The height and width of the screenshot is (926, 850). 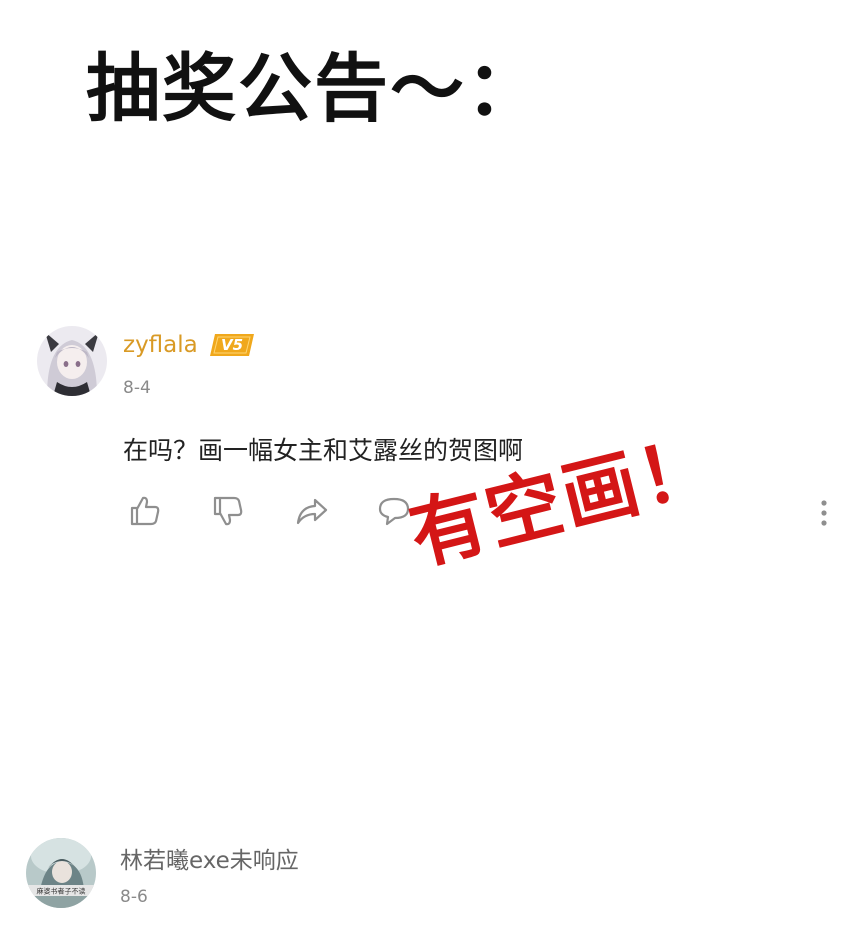 I want to click on anime-avatar-icon: 麻婆书者子不读, so click(x=61, y=873).